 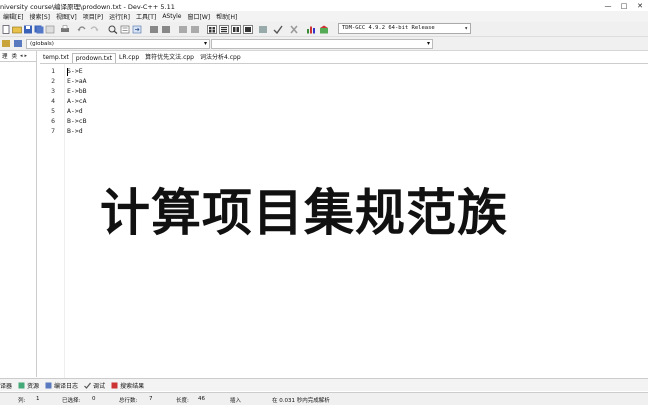 I want to click on gutter-separator, so click(x=64, y=221).